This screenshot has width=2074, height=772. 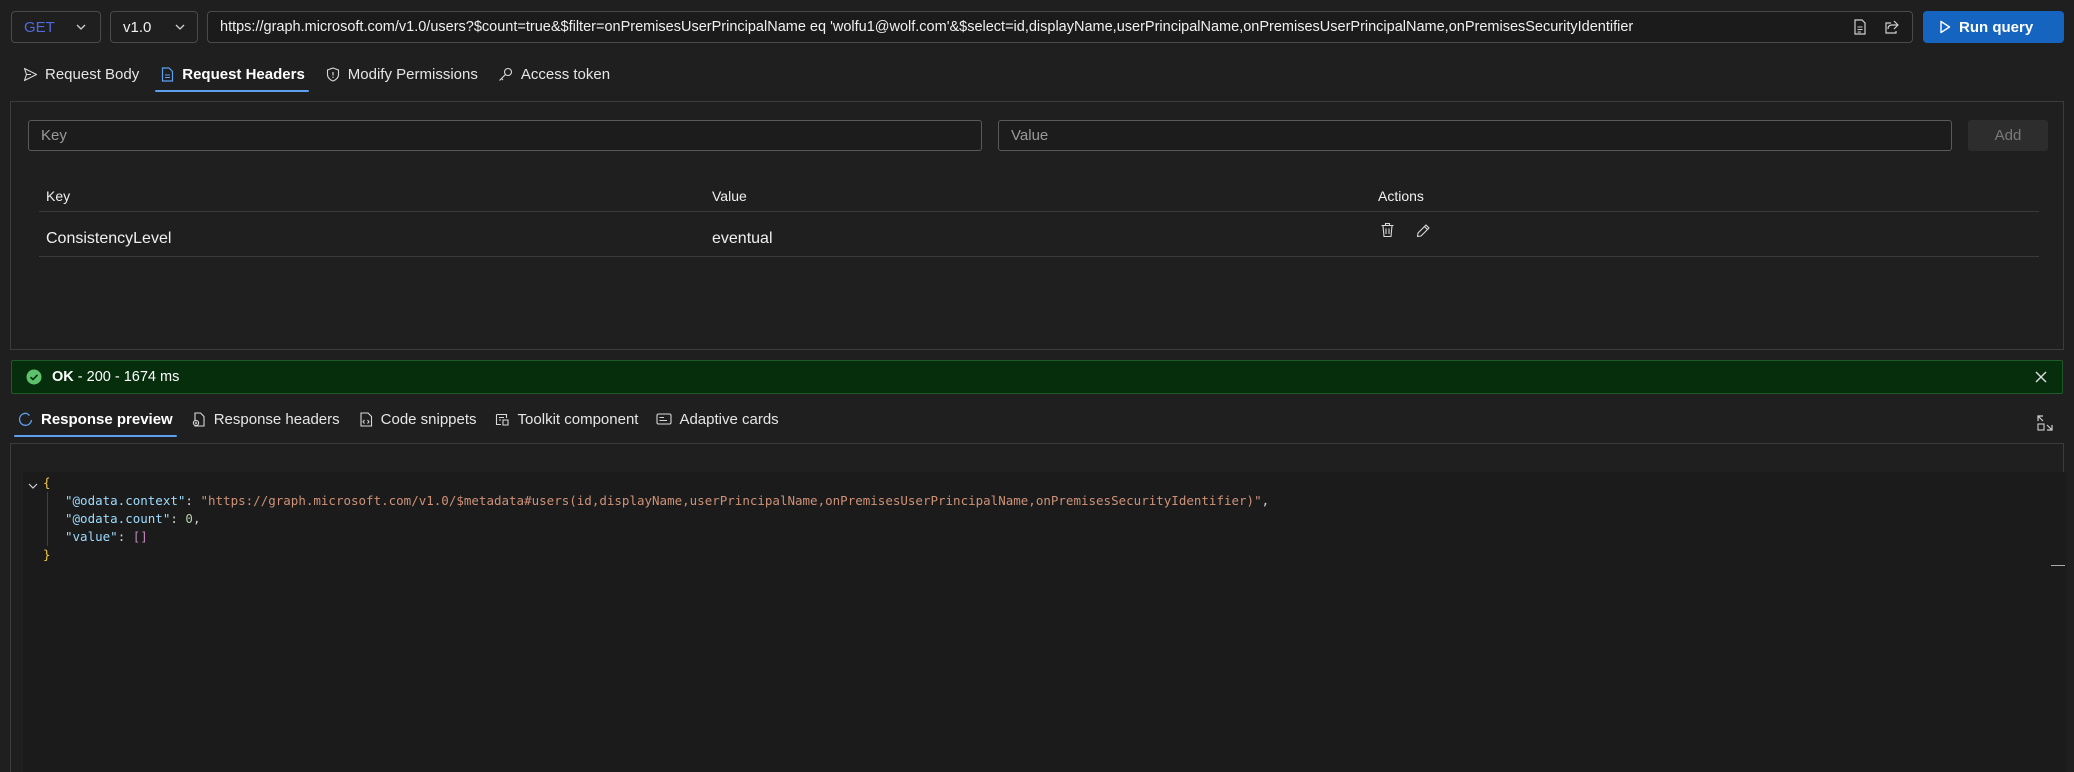 I want to click on tab-label: Adaptive cards, so click(x=729, y=419).